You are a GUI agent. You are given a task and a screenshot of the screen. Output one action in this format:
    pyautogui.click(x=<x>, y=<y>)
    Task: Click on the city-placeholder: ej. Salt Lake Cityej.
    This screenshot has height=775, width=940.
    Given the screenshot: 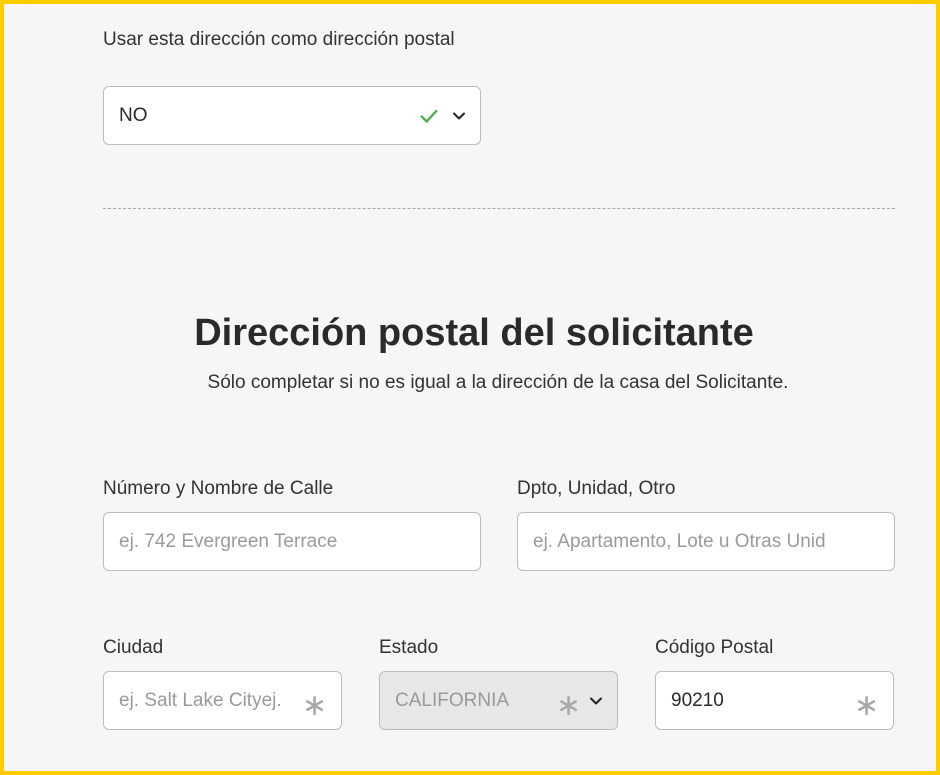 What is the action you would take?
    pyautogui.click(x=200, y=700)
    